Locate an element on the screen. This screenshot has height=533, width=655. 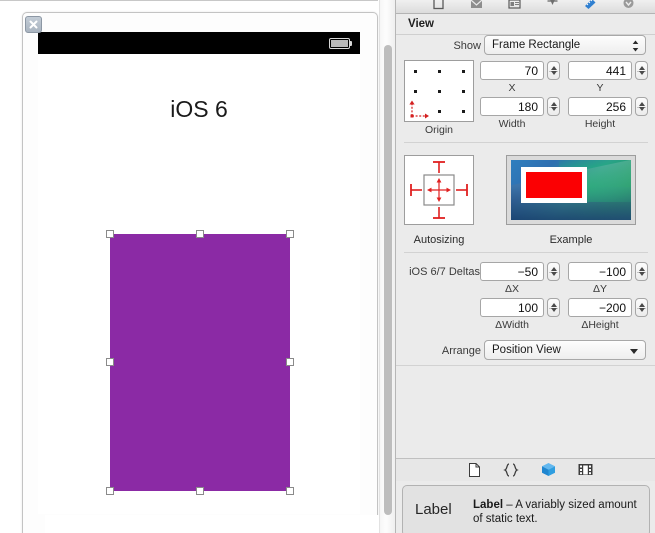
deltas-label: iOS 6/7 Deltas is located at coordinates (444, 272).